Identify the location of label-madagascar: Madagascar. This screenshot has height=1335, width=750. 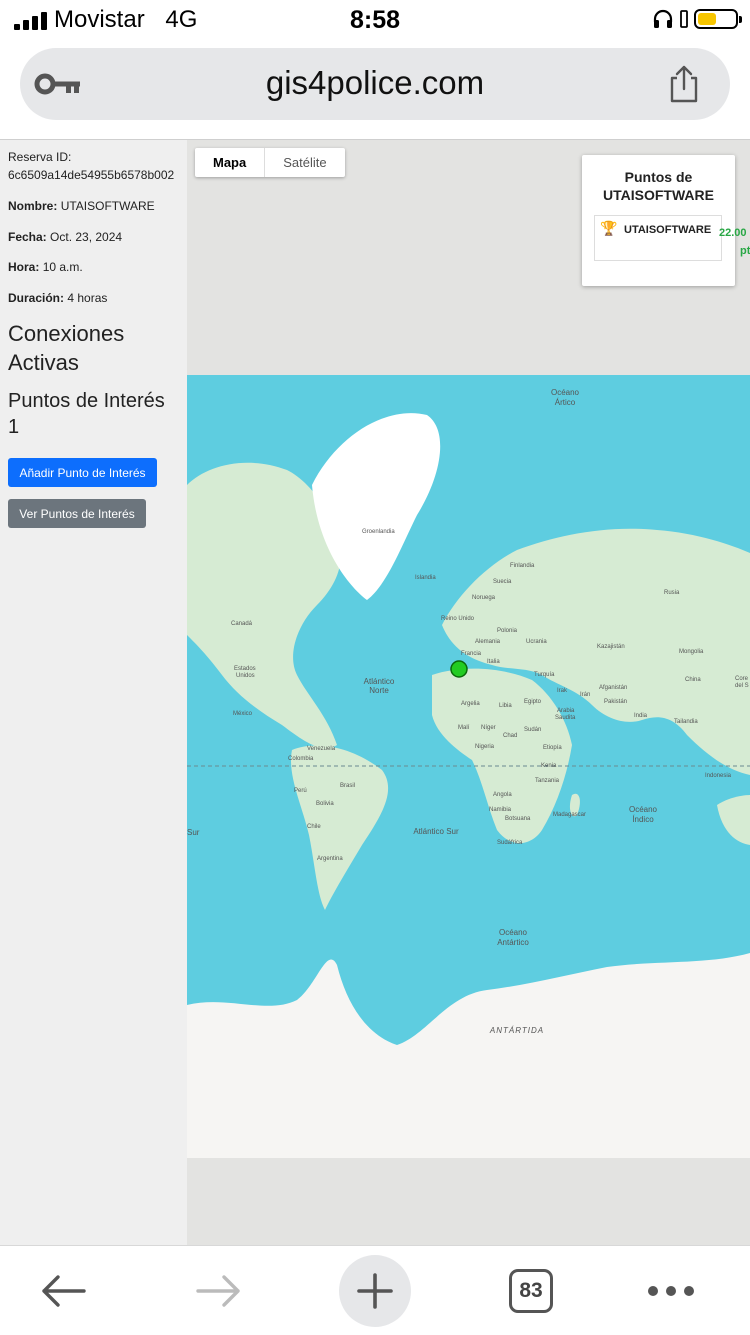
(569, 815).